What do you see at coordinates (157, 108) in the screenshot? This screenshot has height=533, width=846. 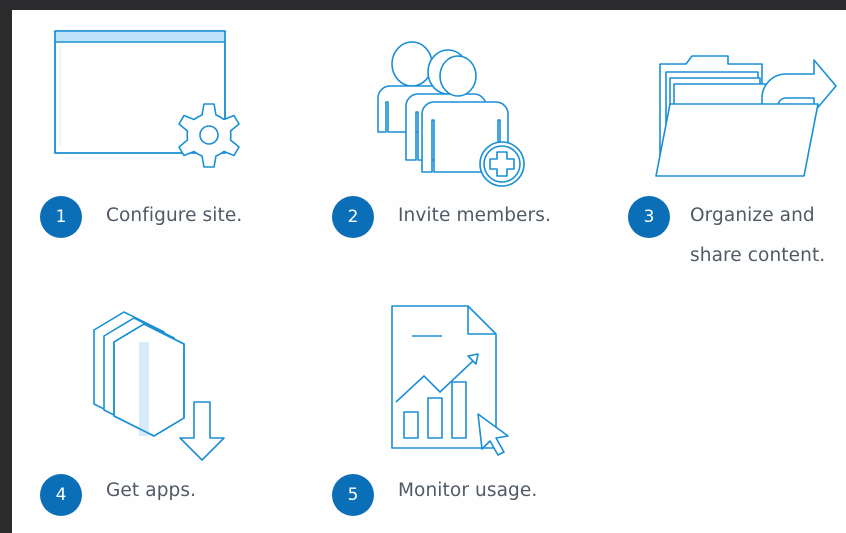 I see `site-settings-icon` at bounding box center [157, 108].